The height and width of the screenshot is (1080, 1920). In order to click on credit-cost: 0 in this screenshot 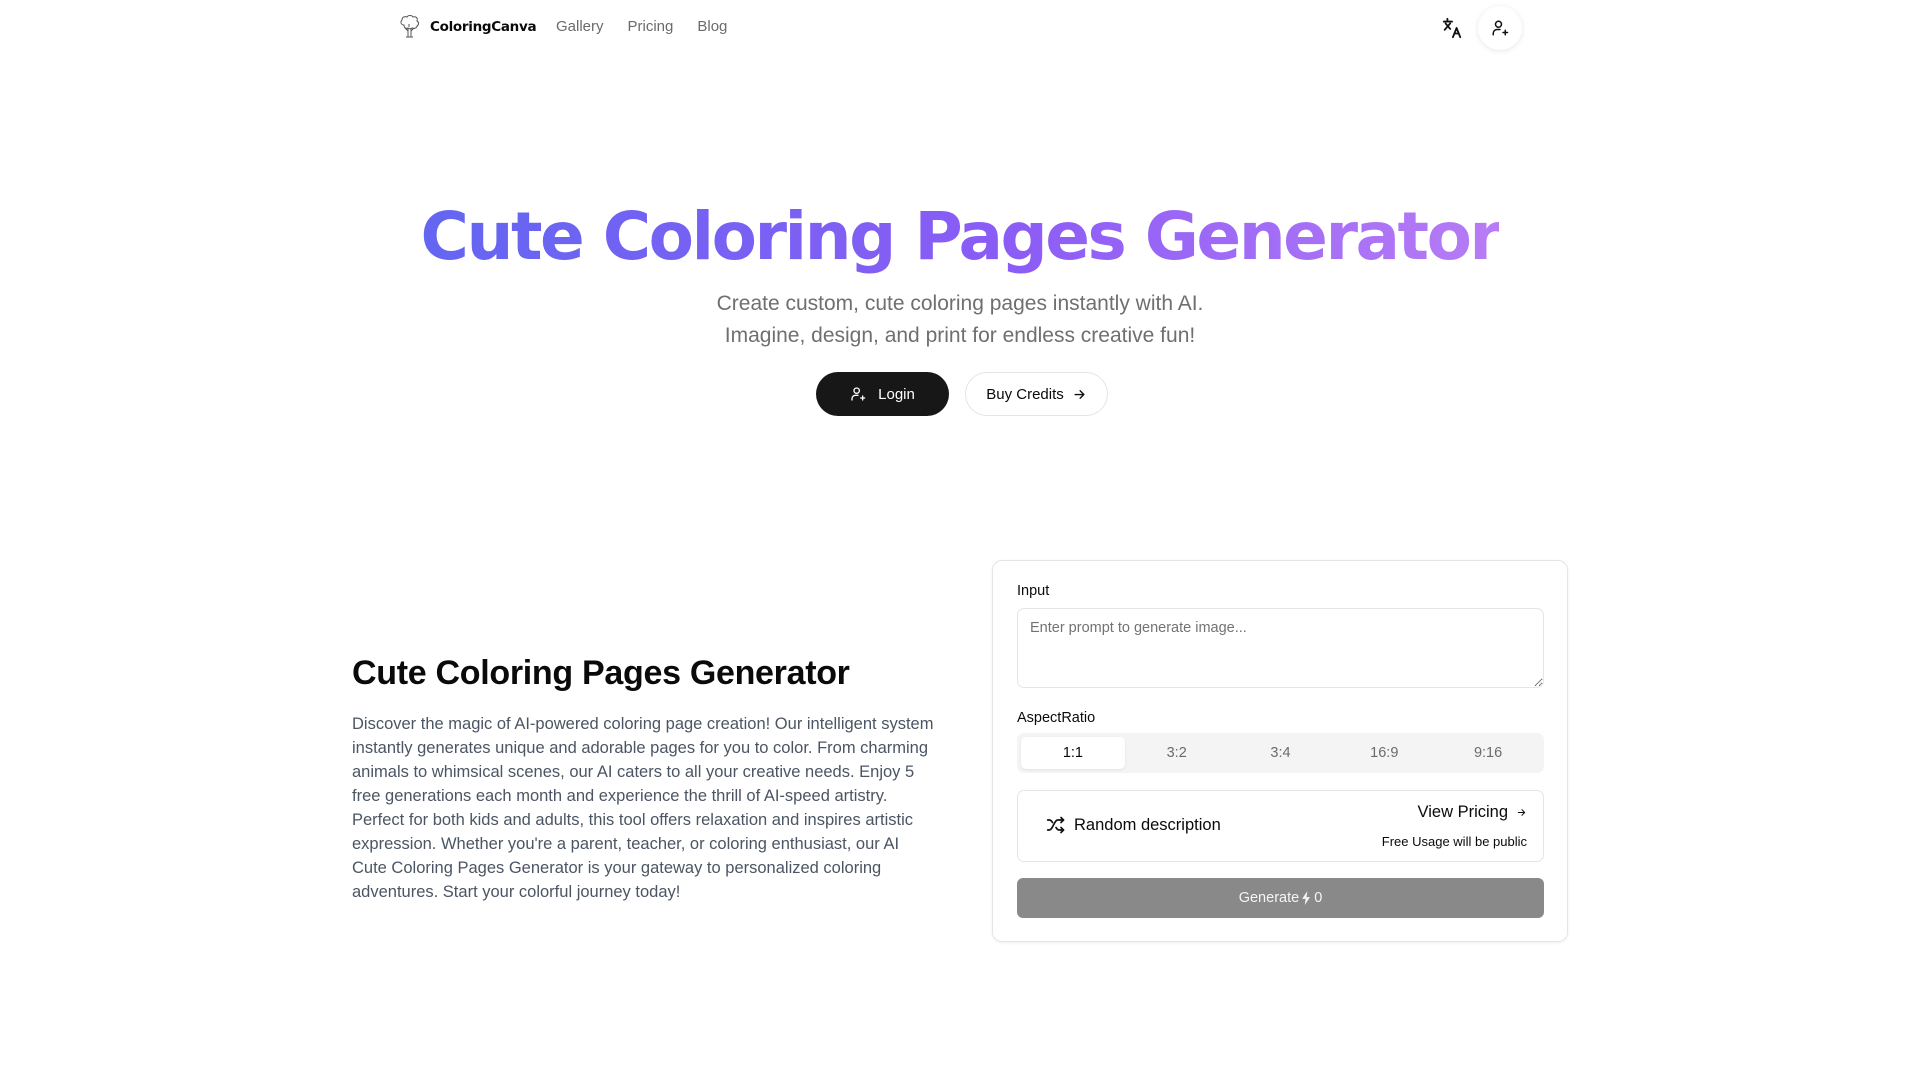, I will do `click(1318, 898)`.